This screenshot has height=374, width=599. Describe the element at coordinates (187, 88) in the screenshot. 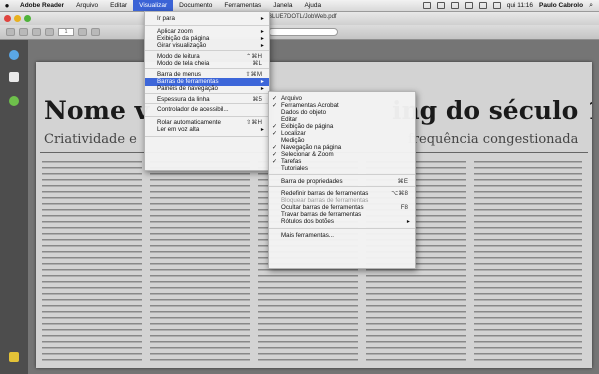

I see `menu-item-label: Painéis de navegação` at that location.